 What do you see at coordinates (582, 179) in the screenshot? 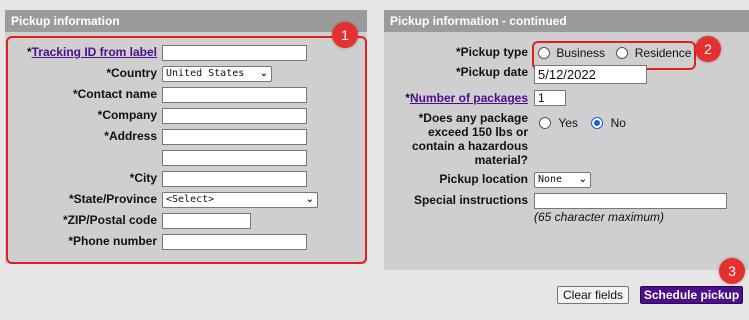
I see `chevron-down-icon: ⌄` at bounding box center [582, 179].